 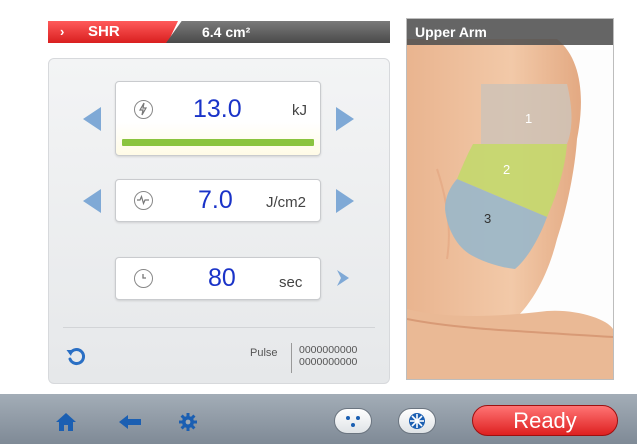 I want to click on cooling-button, so click(x=417, y=421).